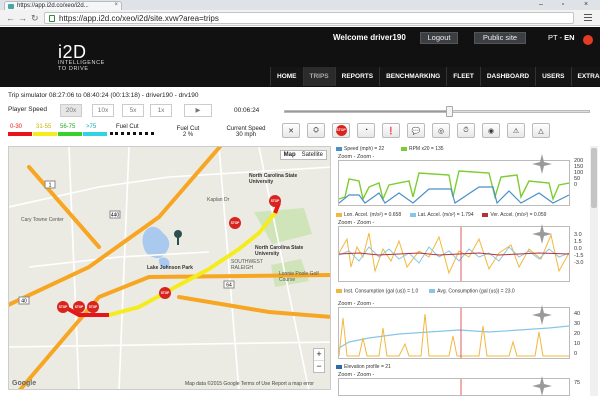 This screenshot has width=600, height=400. What do you see at coordinates (24, 302) in the screenshot?
I see `route-shield-40-label: 40` at bounding box center [24, 302].